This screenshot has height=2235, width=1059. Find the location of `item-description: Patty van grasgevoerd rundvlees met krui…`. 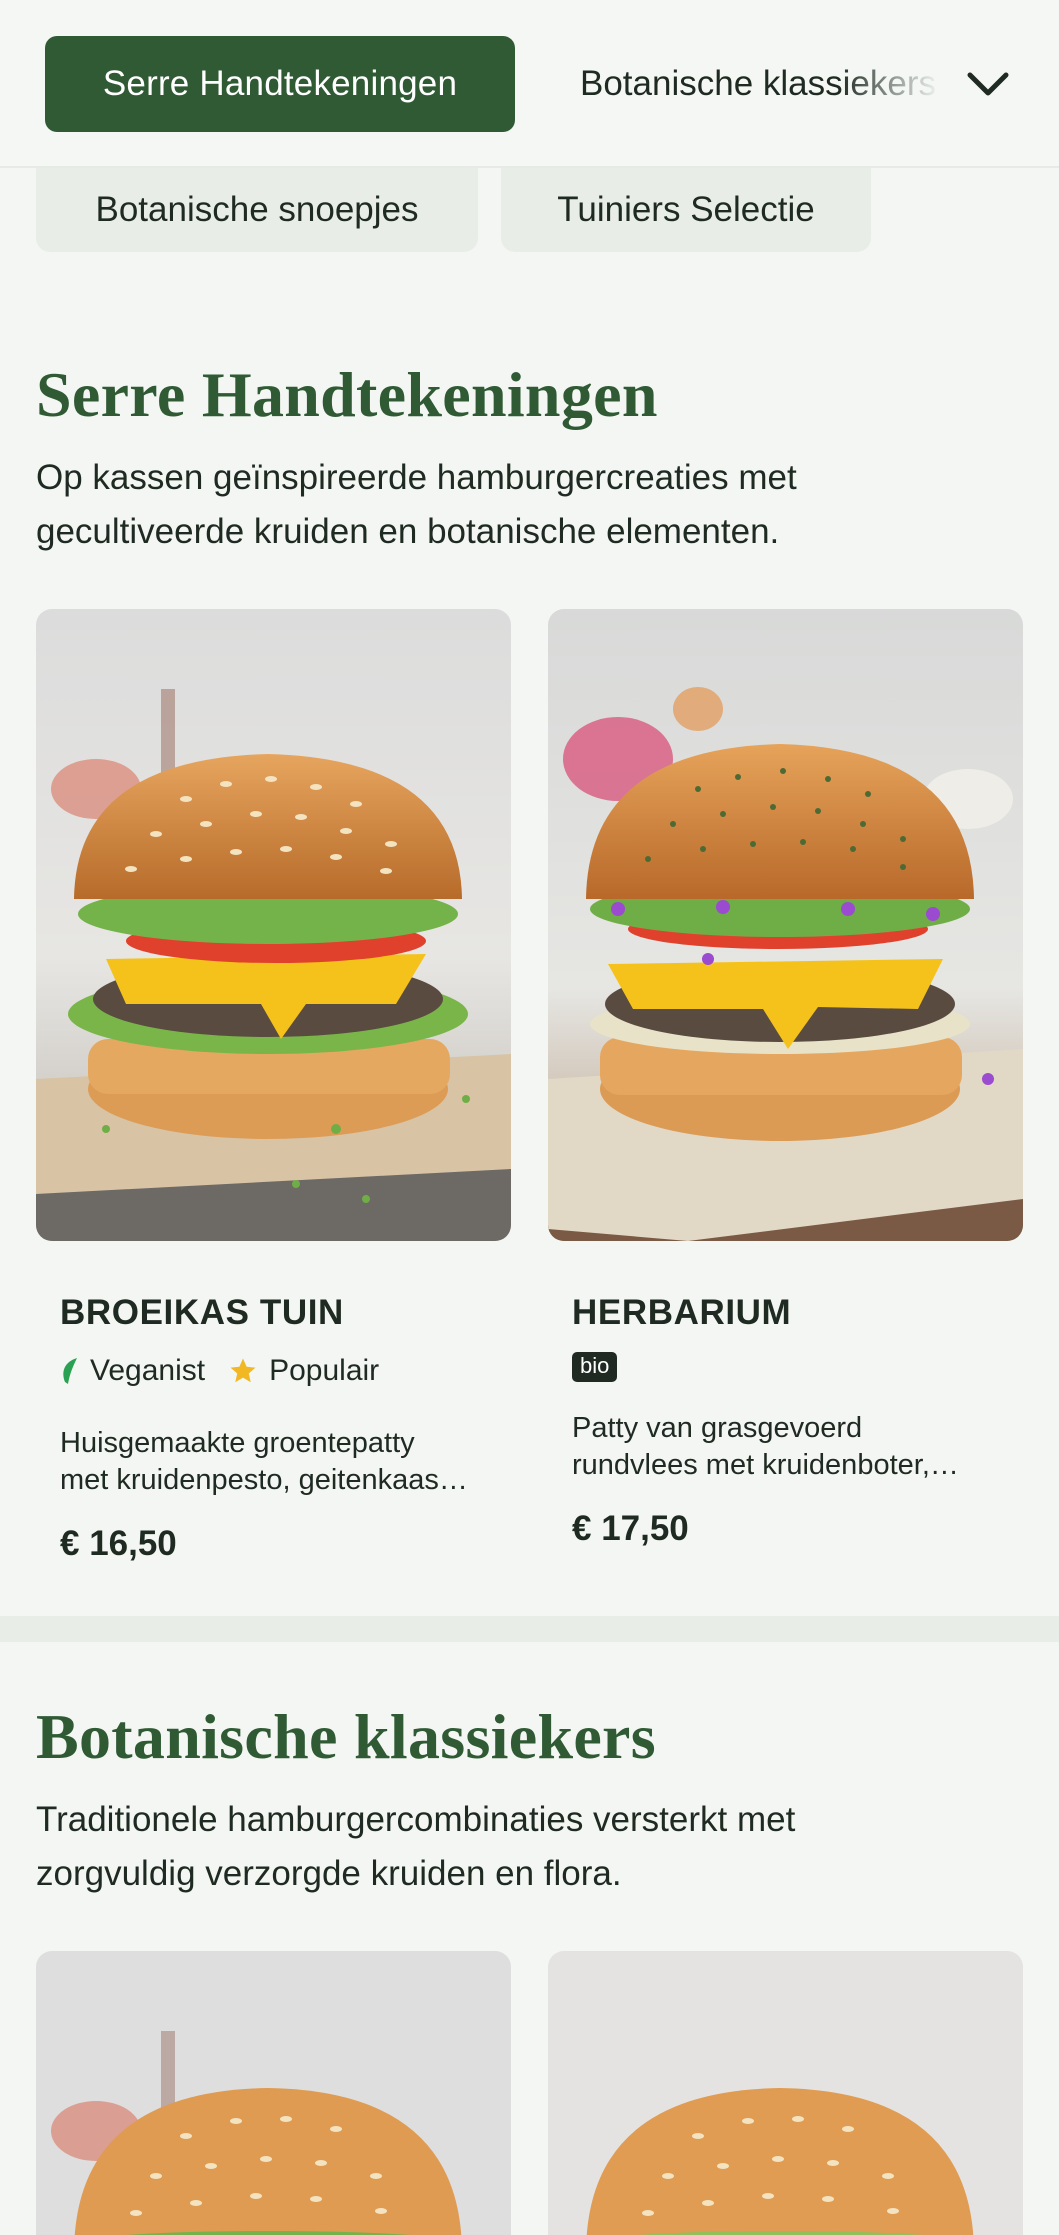

item-description: Patty van grasgevoerd rundvlees met krui… is located at coordinates (787, 1447).